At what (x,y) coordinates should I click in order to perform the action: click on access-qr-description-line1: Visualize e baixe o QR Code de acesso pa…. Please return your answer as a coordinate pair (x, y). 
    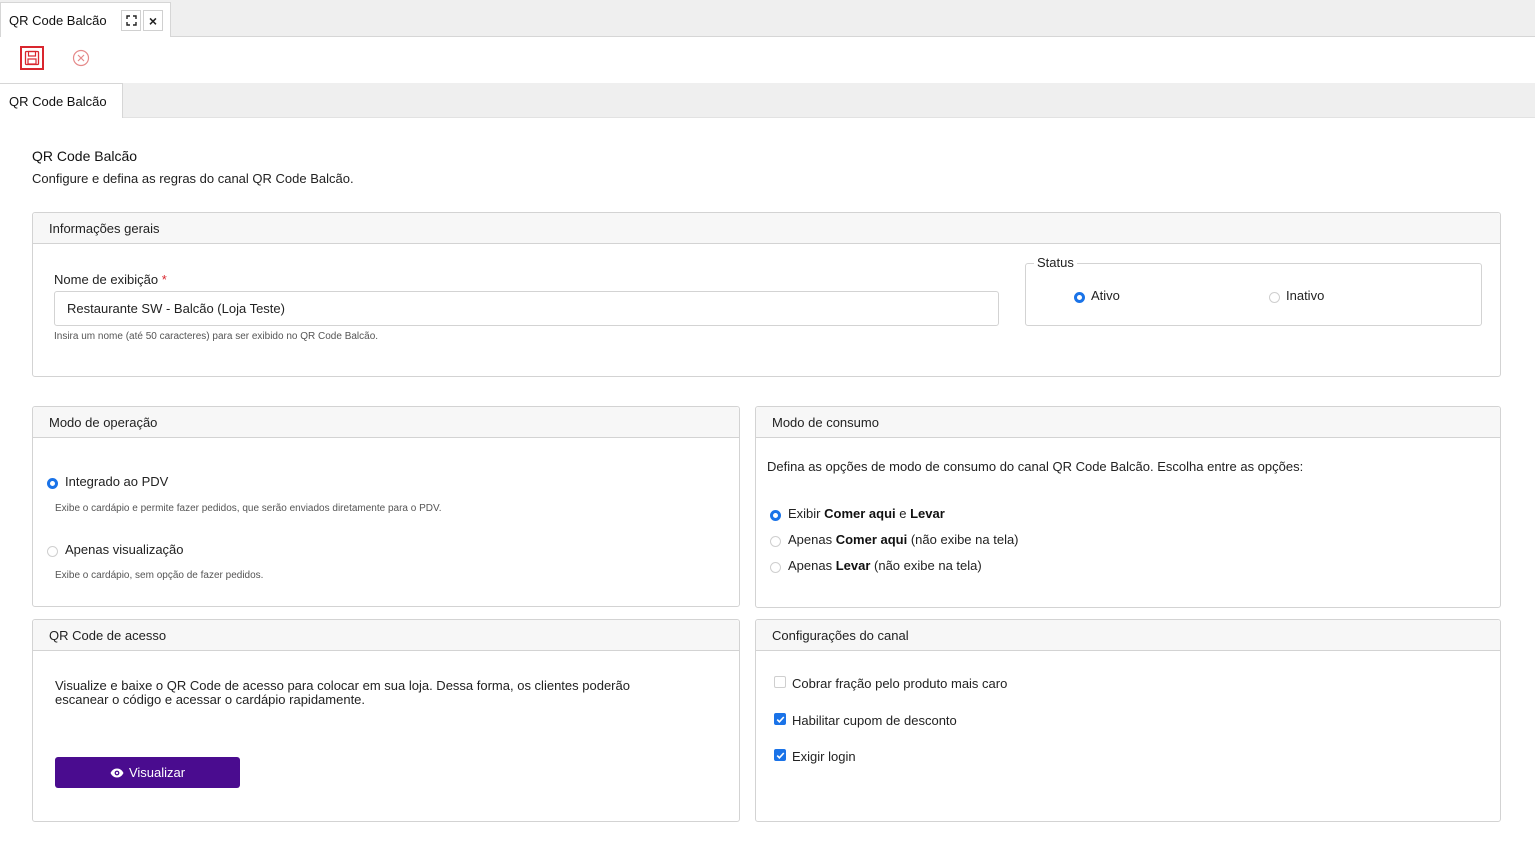
    Looking at the image, I should click on (342, 685).